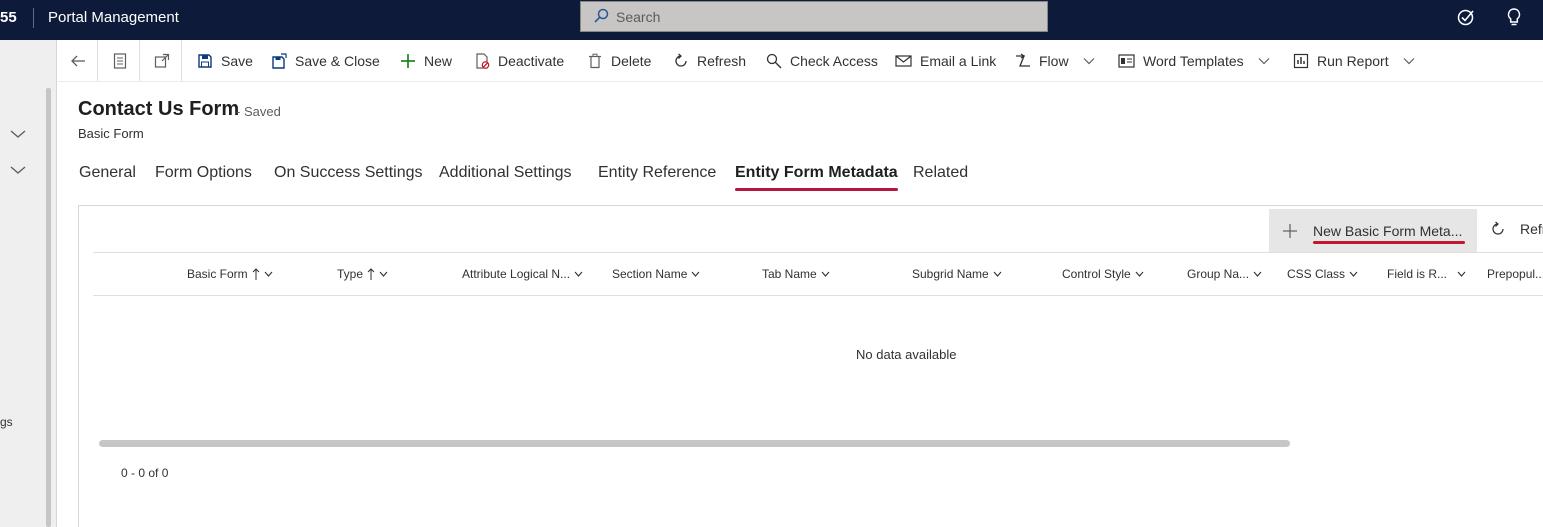 The image size is (1543, 527). What do you see at coordinates (1514, 17) in the screenshot?
I see `lightbulb-icon` at bounding box center [1514, 17].